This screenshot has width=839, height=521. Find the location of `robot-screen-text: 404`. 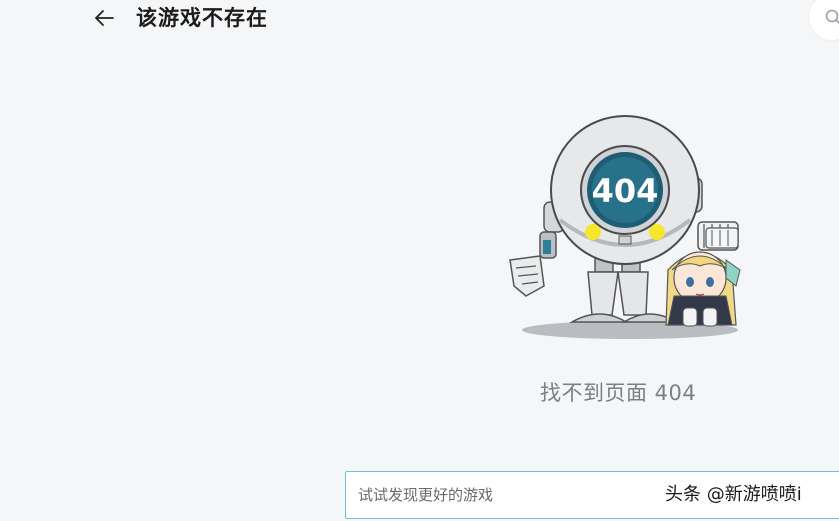

robot-screen-text: 404 is located at coordinates (625, 191).